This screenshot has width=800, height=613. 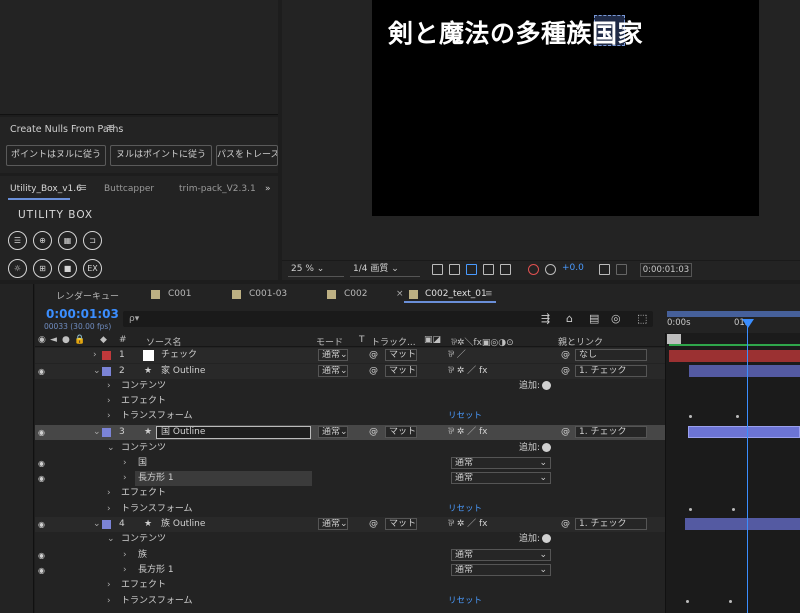 I want to click on layer-name-edit-field: 国 Outline, so click(x=233, y=432).